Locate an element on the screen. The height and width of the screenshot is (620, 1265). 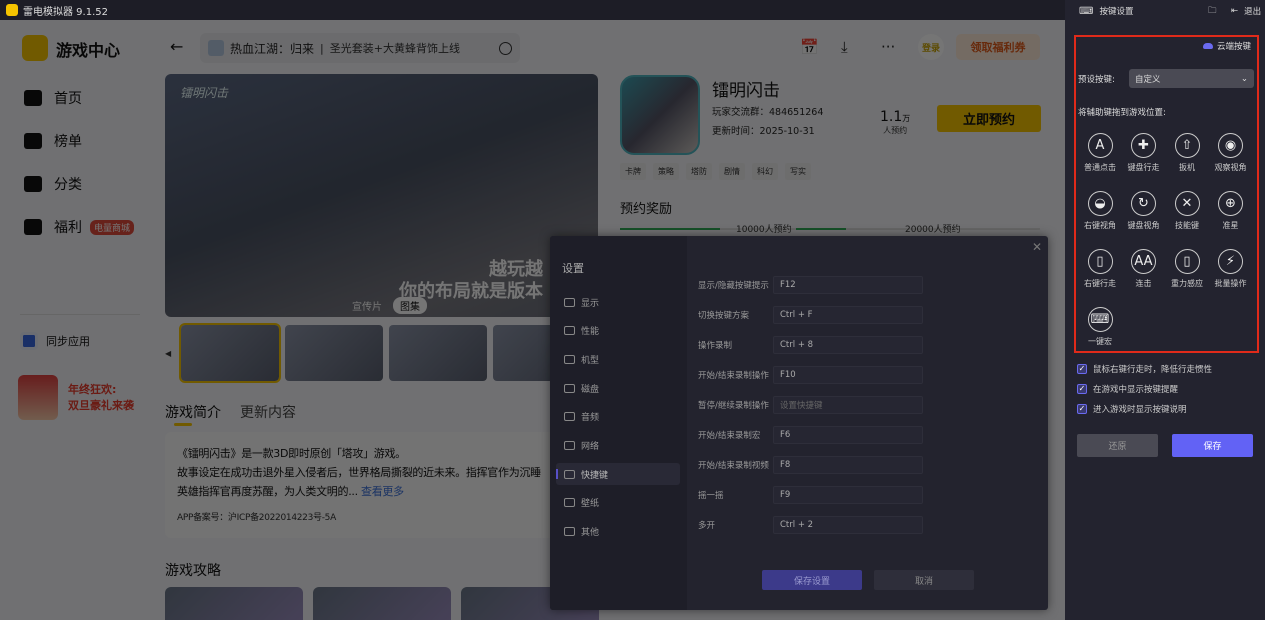
key-tool: ✕ 技能键 is located at coordinates (1187, 211).